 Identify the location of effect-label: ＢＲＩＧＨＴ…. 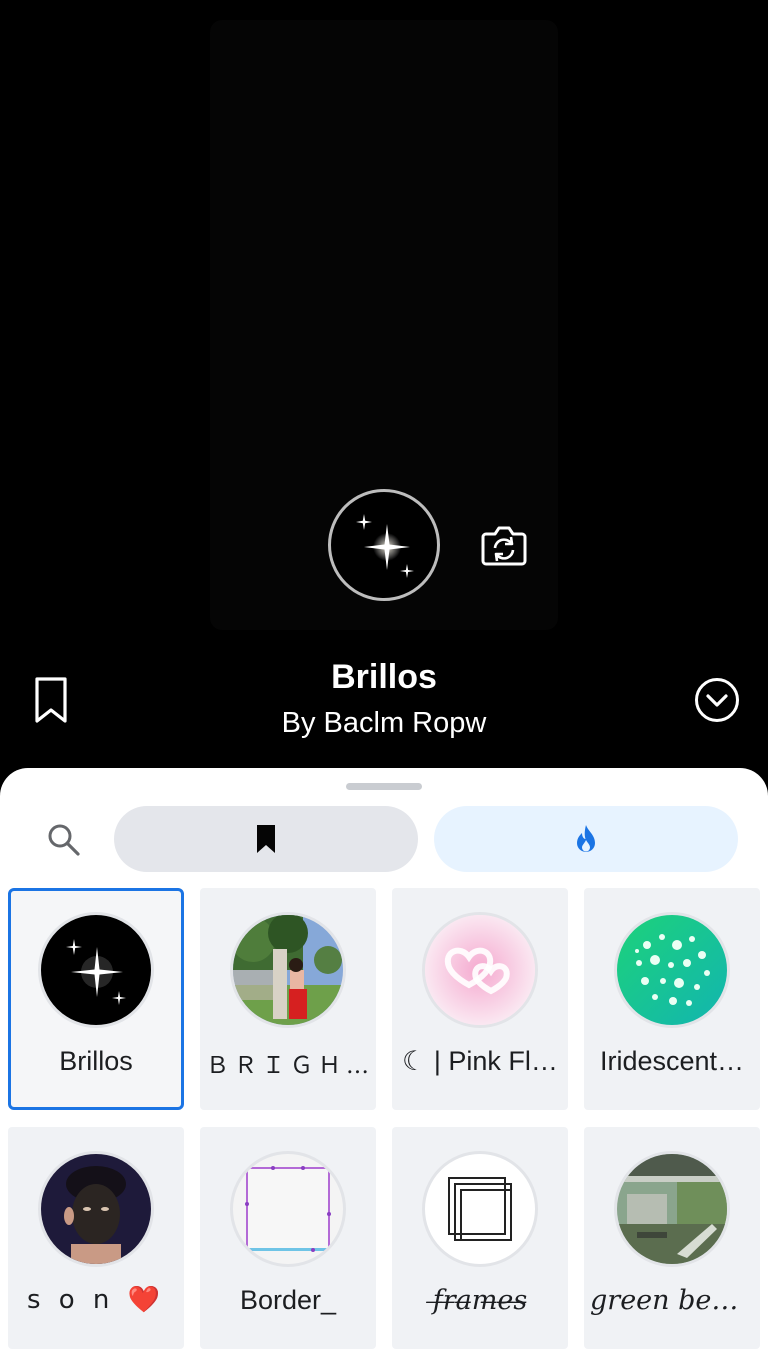
(288, 1066).